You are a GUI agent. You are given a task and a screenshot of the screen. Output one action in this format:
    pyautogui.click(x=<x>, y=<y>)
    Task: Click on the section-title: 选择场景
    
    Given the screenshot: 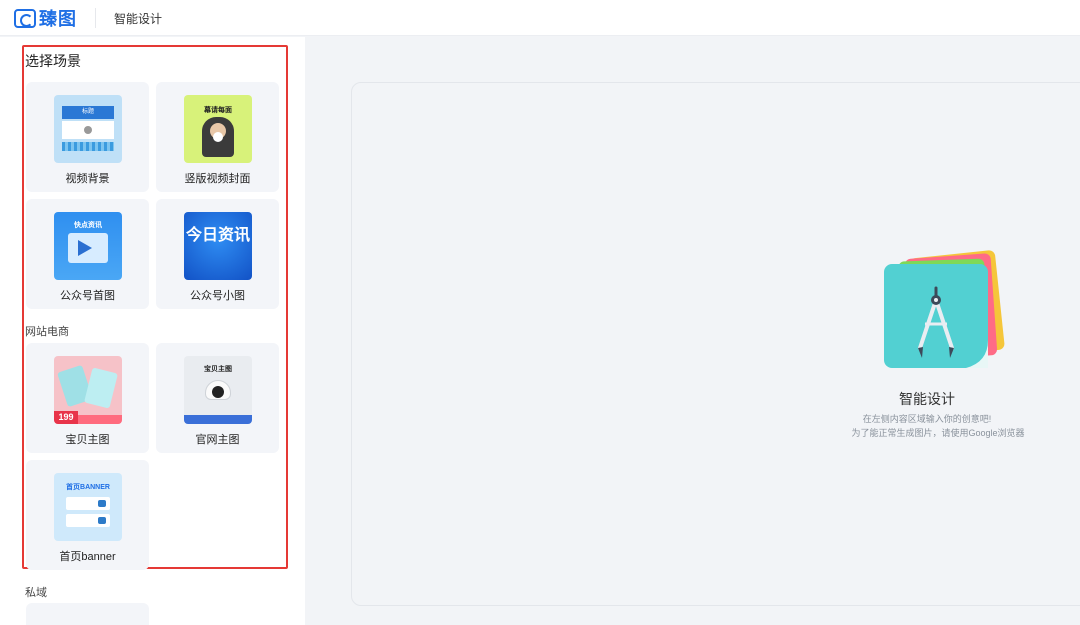 What is the action you would take?
    pyautogui.click(x=53, y=61)
    